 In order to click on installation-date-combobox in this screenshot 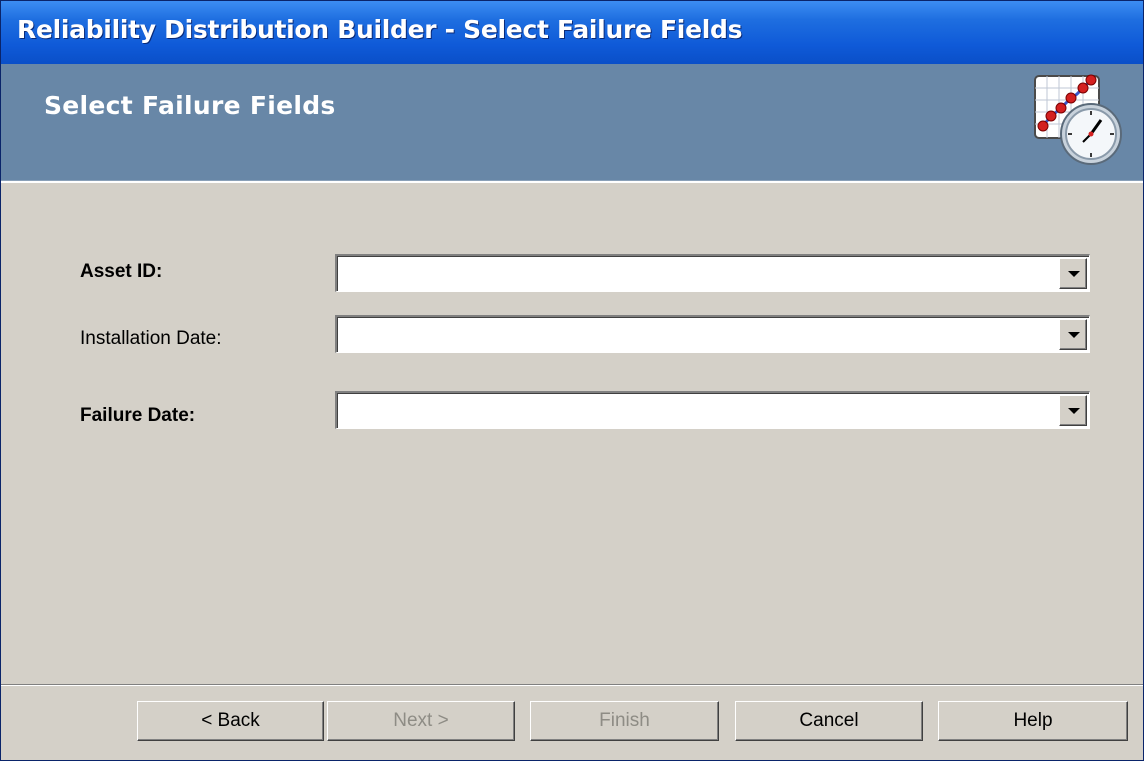, I will do `click(712, 334)`.